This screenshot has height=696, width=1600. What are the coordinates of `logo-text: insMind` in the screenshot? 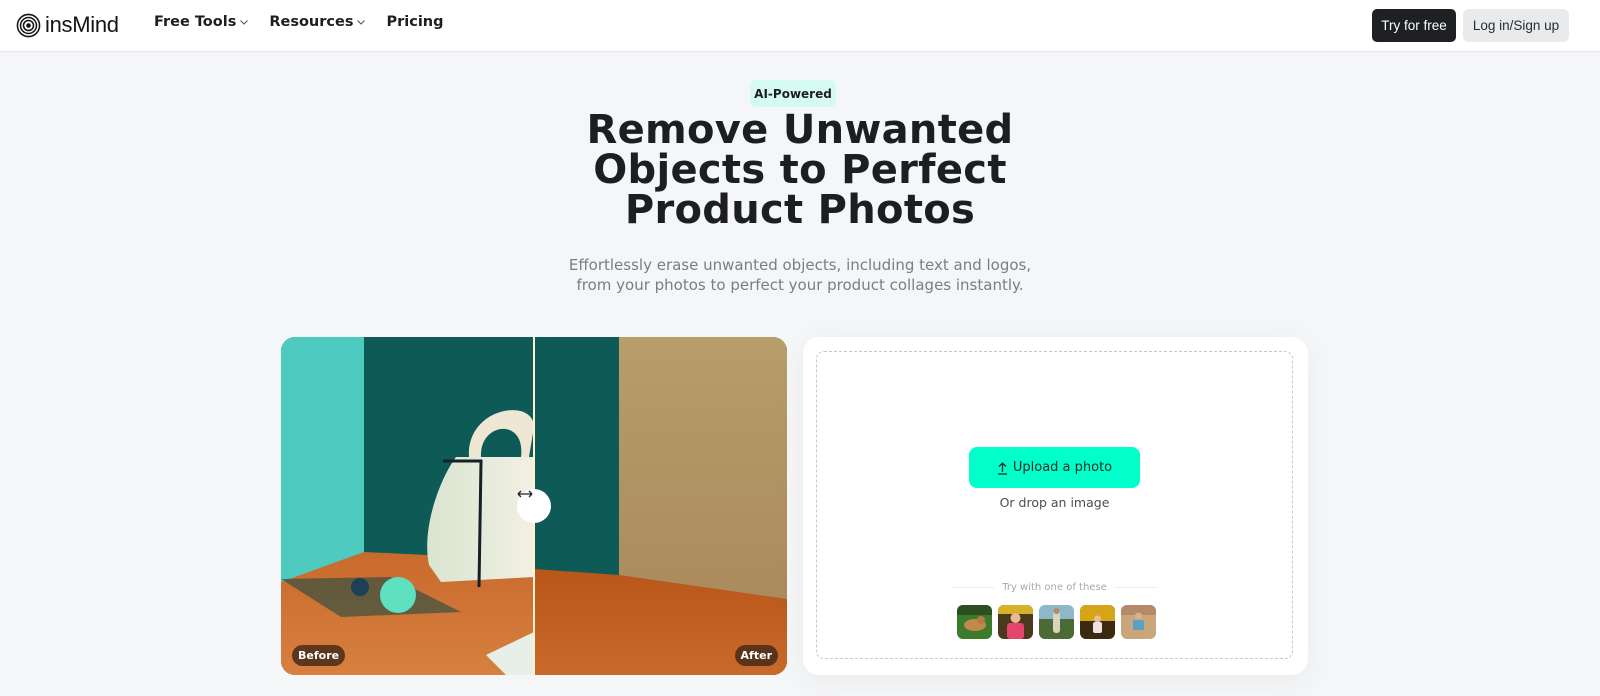 It's located at (82, 24).